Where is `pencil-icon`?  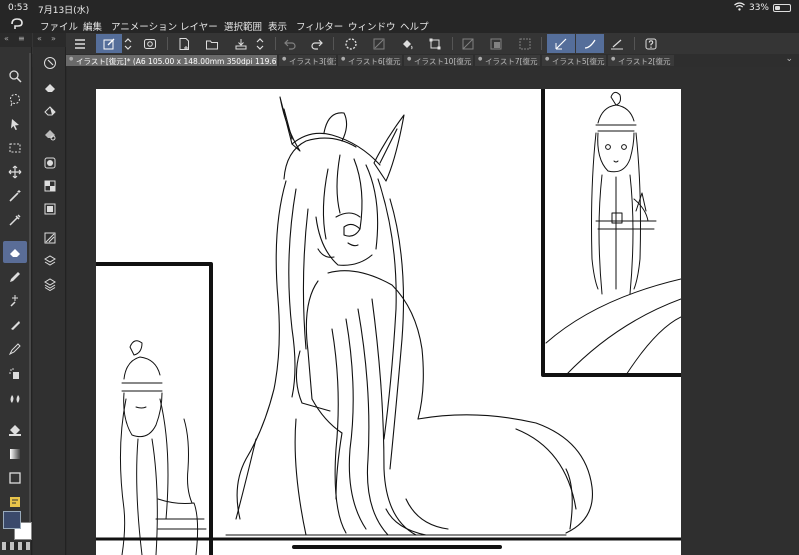
pencil-icon is located at coordinates (15, 349).